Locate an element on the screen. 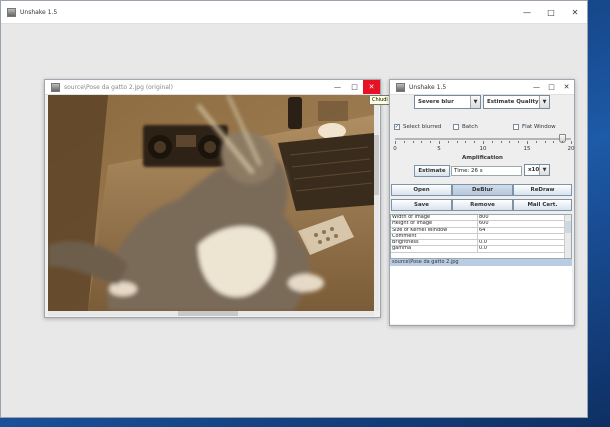  table-row: gamma 0.0 is located at coordinates (481, 249).